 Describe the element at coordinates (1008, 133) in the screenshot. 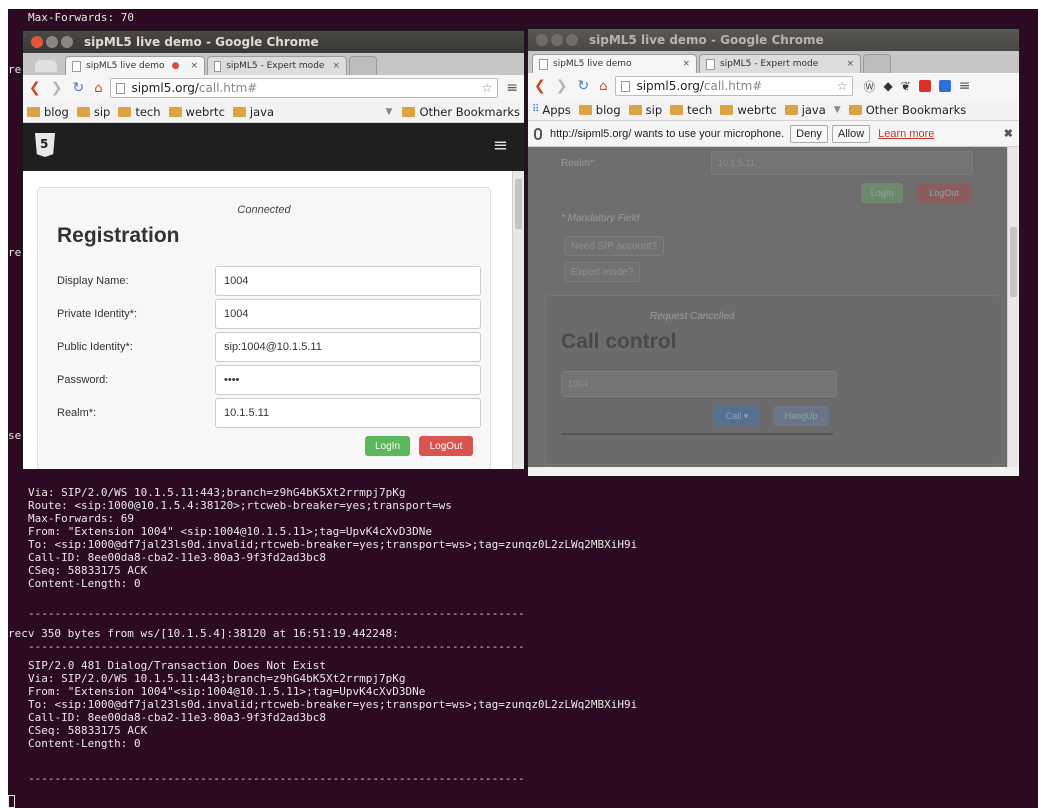

I see `close-icon: ✖` at that location.